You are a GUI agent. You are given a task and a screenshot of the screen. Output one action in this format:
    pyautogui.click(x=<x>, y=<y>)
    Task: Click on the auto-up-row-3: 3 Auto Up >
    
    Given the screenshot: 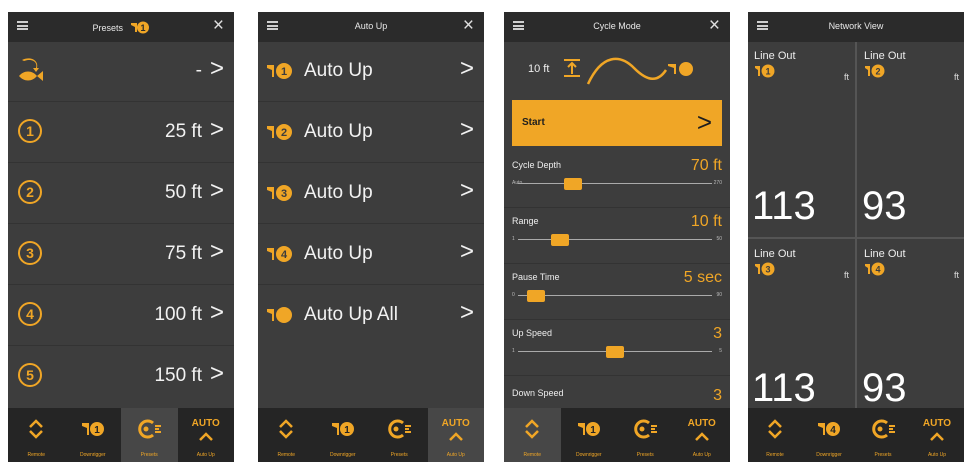 What is the action you would take?
    pyautogui.click(x=371, y=194)
    